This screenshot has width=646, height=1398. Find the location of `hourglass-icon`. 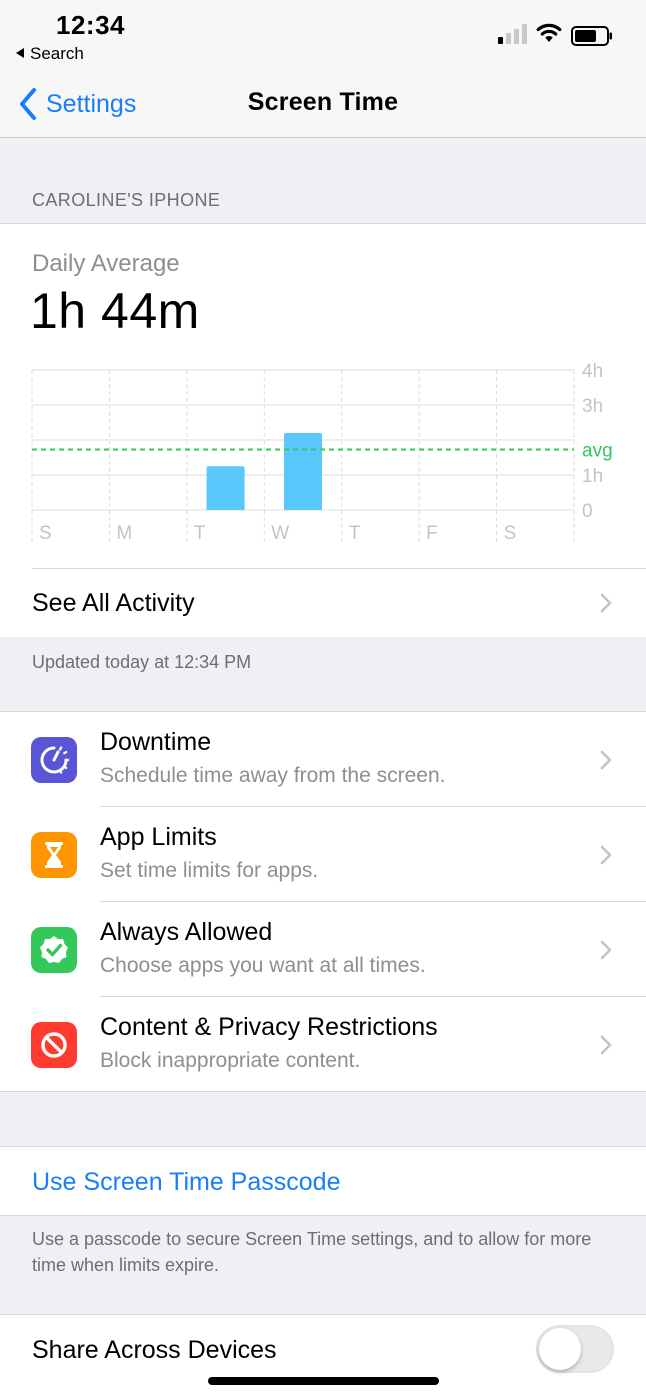

hourglass-icon is located at coordinates (54, 855).